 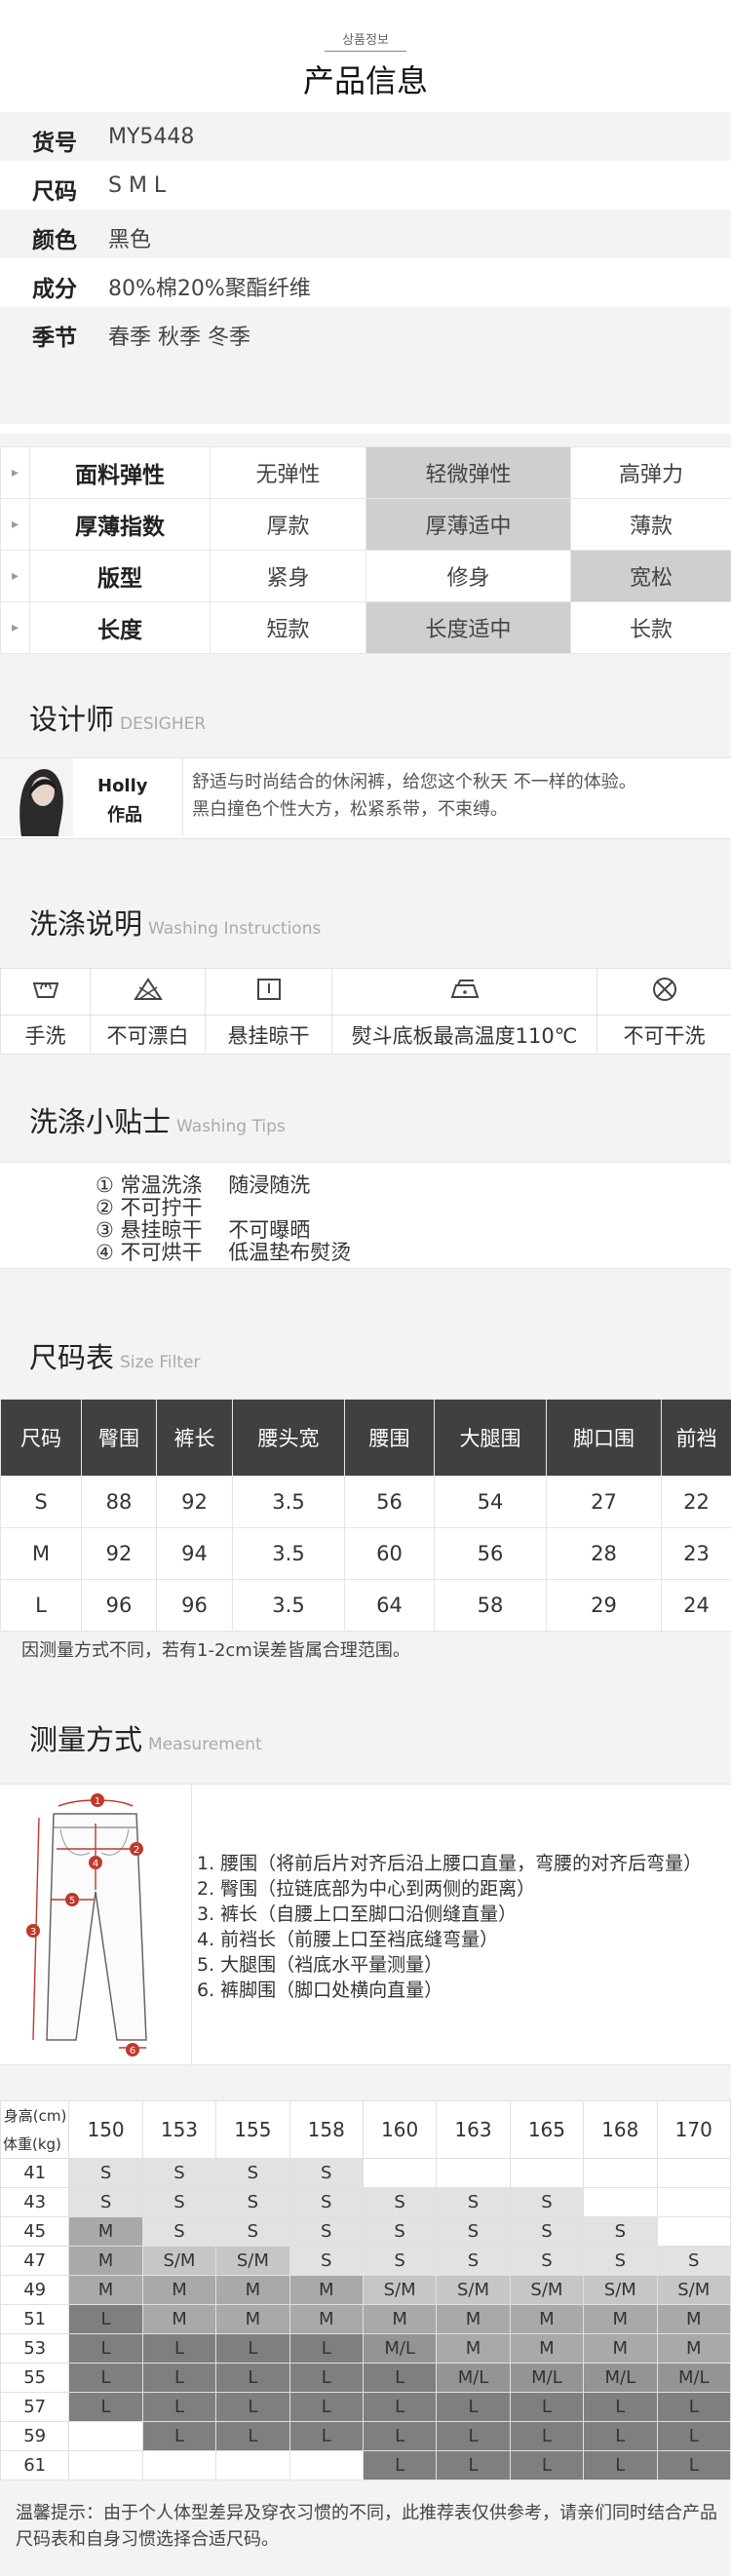 What do you see at coordinates (119, 1502) in the screenshot?
I see `size-cell: 88` at bounding box center [119, 1502].